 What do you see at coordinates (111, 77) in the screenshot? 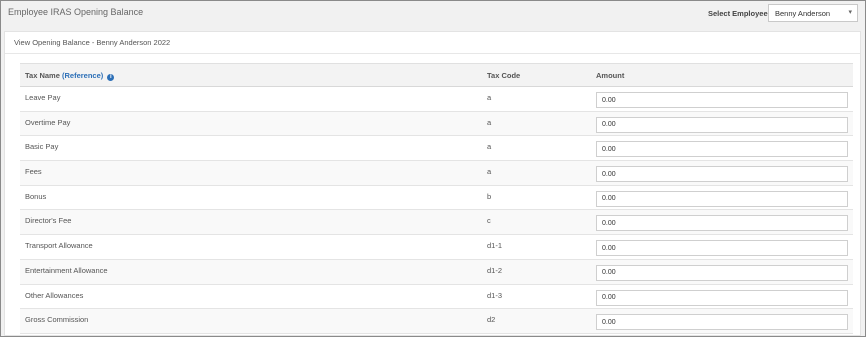
I see `info-icon: i` at bounding box center [111, 77].